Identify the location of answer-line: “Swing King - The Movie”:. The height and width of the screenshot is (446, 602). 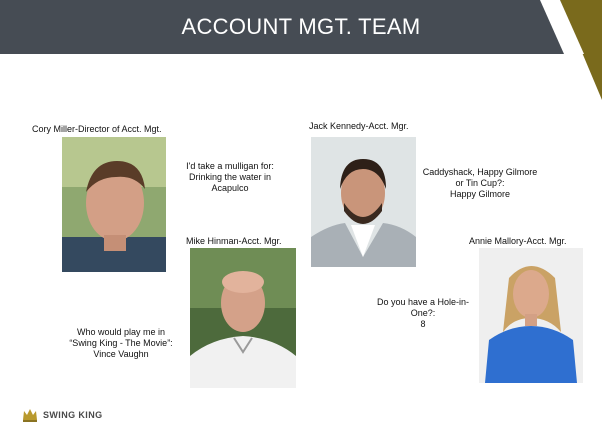
(121, 343).